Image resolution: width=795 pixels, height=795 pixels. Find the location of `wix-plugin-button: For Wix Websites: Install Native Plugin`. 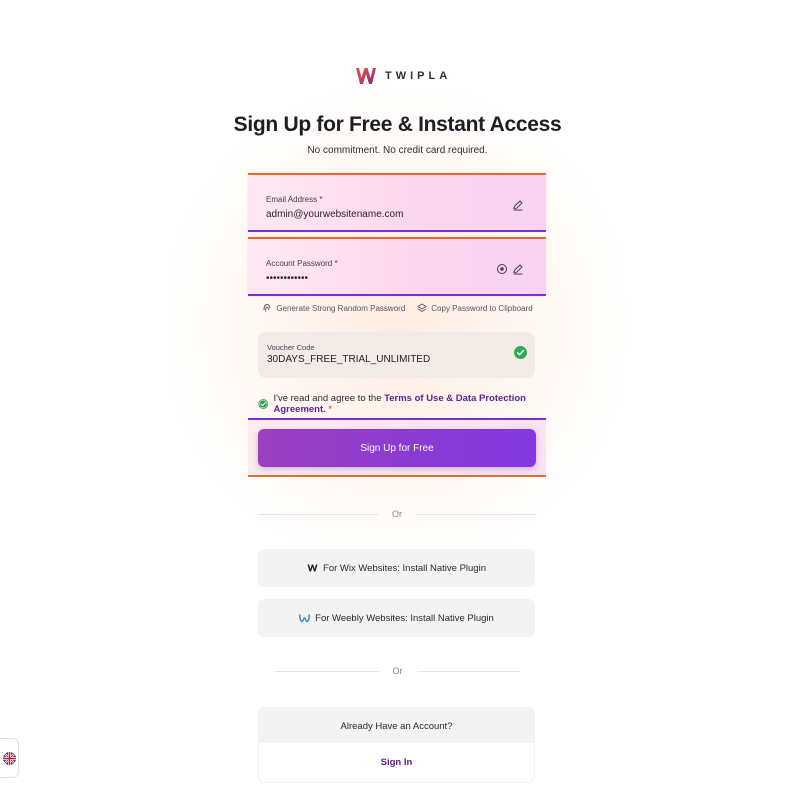

wix-plugin-button: For Wix Websites: Install Native Plugin is located at coordinates (396, 568).